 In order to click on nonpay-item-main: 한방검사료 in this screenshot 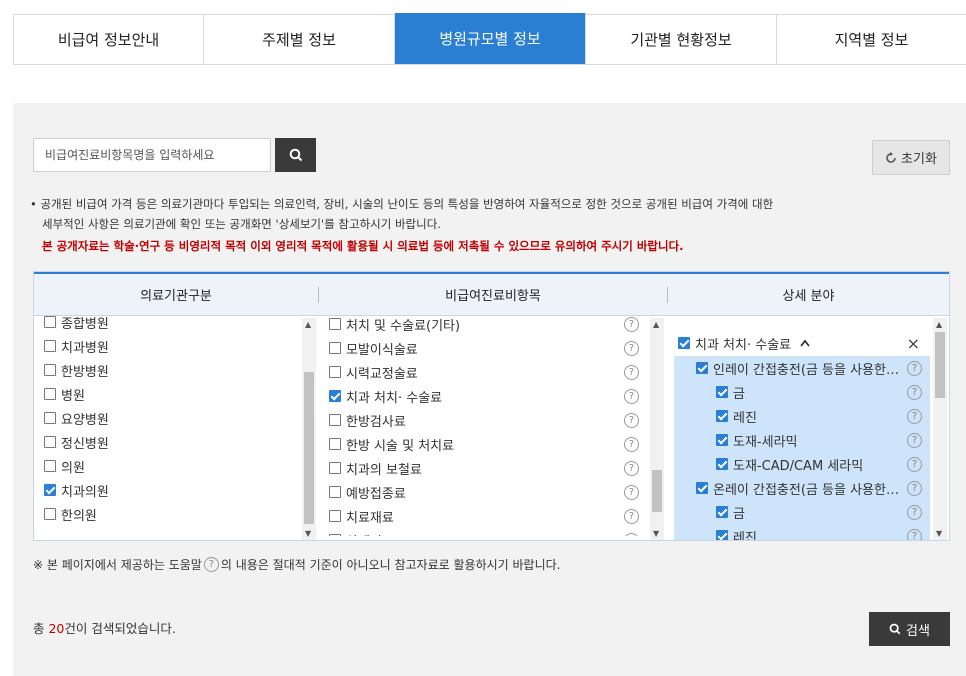, I will do `click(367, 420)`.